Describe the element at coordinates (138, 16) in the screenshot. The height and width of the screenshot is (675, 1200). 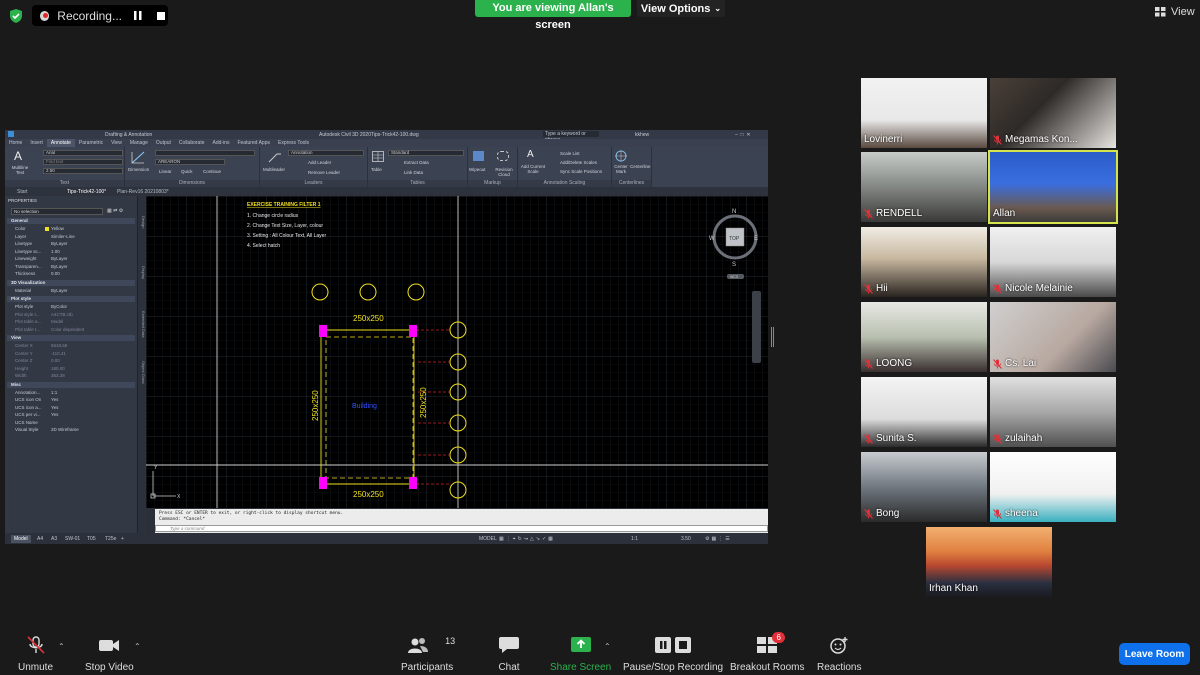
I see `pause-recording-button` at that location.